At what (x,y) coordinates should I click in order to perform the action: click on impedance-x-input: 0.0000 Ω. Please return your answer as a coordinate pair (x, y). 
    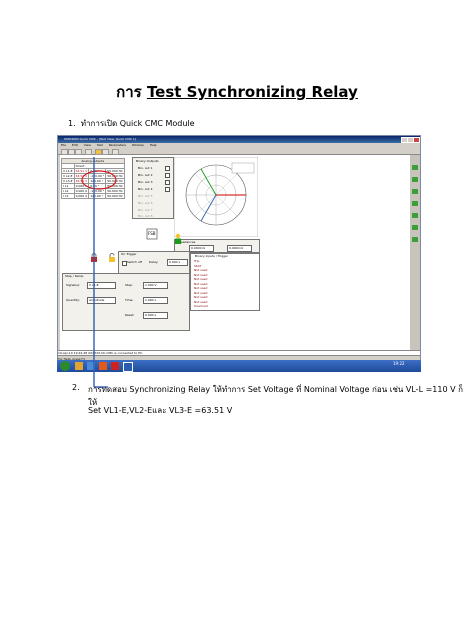
    Looking at the image, I should click on (239, 248).